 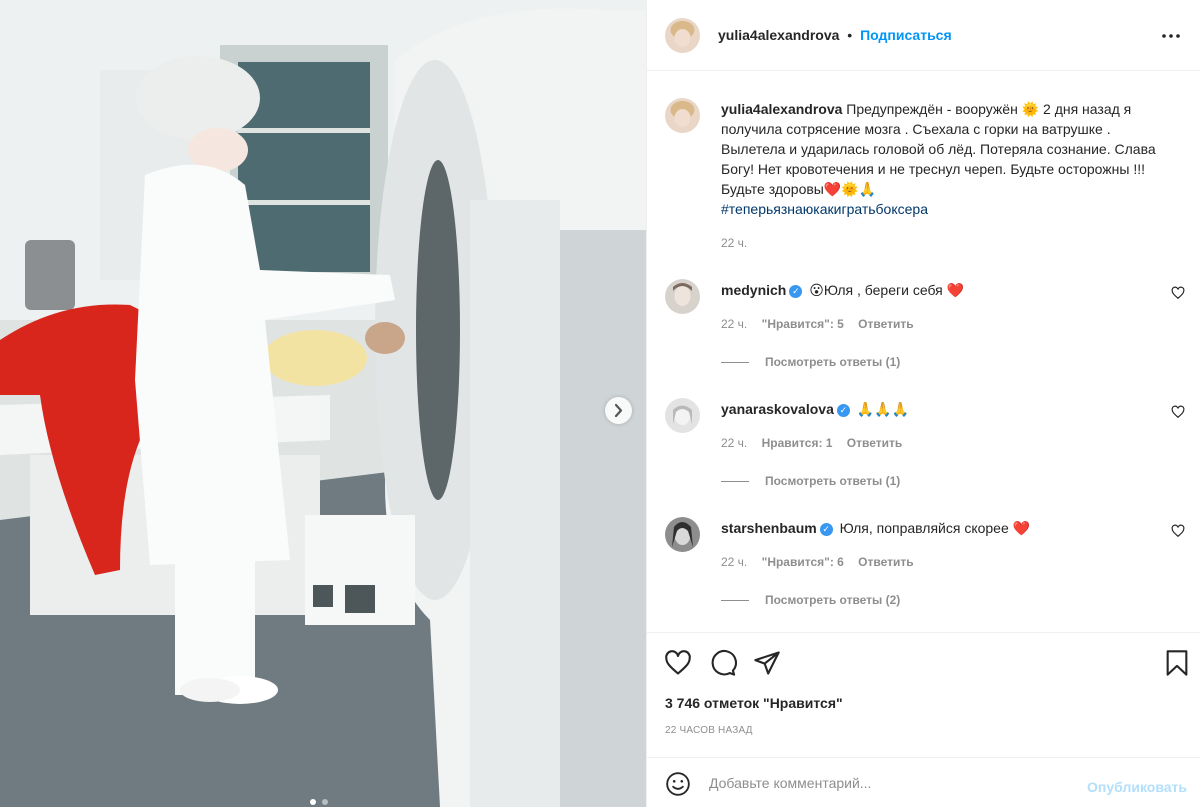 What do you see at coordinates (313, 802) in the screenshot?
I see `carousel-dot-active` at bounding box center [313, 802].